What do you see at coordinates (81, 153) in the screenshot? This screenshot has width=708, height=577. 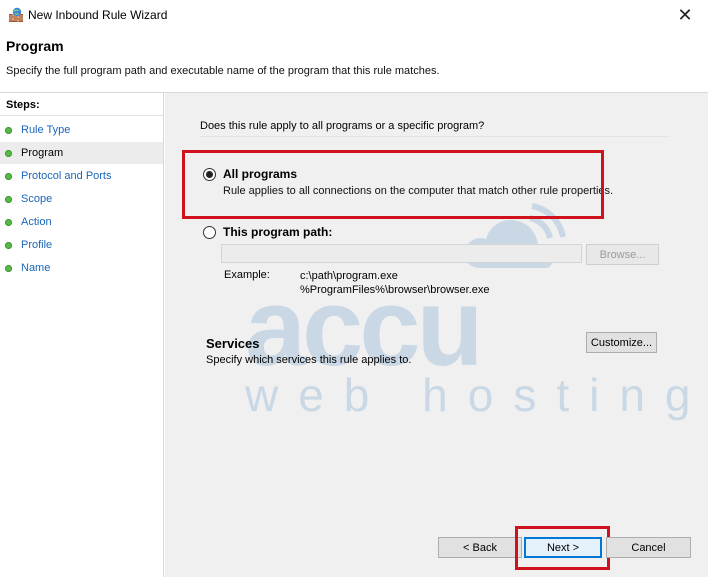 I see `step-program: Program` at bounding box center [81, 153].